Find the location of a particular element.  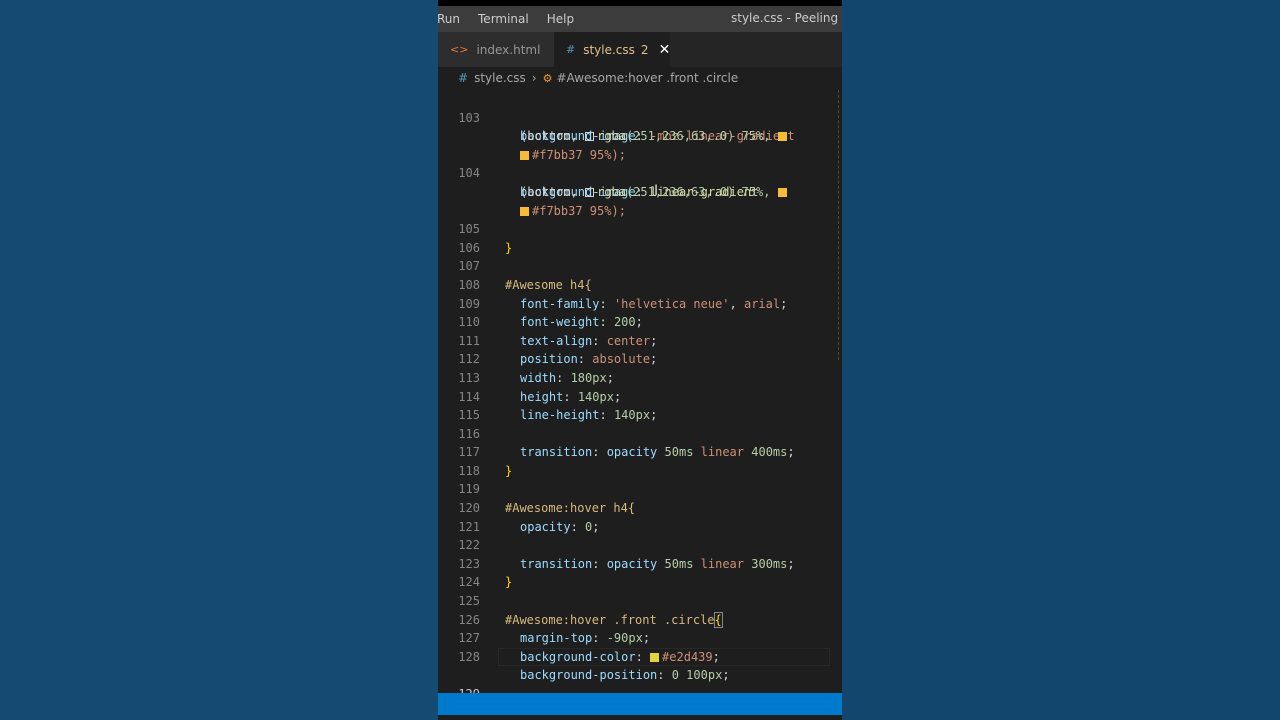

code-line: 104 background-image: linear-gradient is located at coordinates (640, 172).